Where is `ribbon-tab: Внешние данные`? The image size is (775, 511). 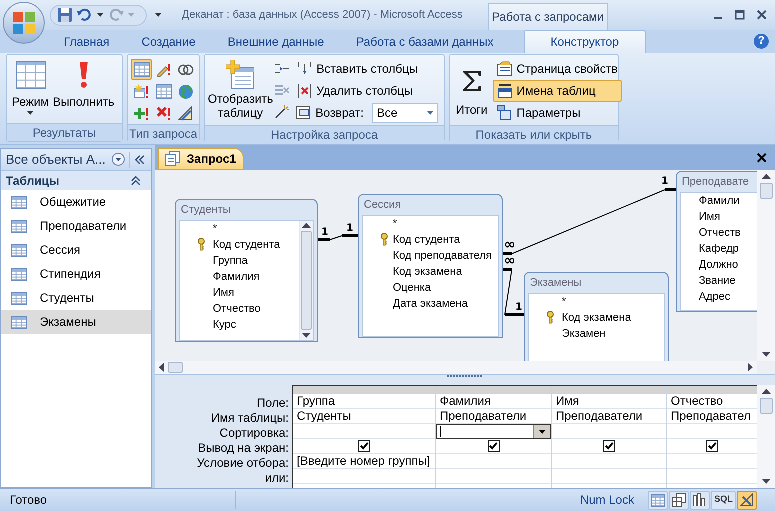 ribbon-tab: Внешние данные is located at coordinates (276, 41).